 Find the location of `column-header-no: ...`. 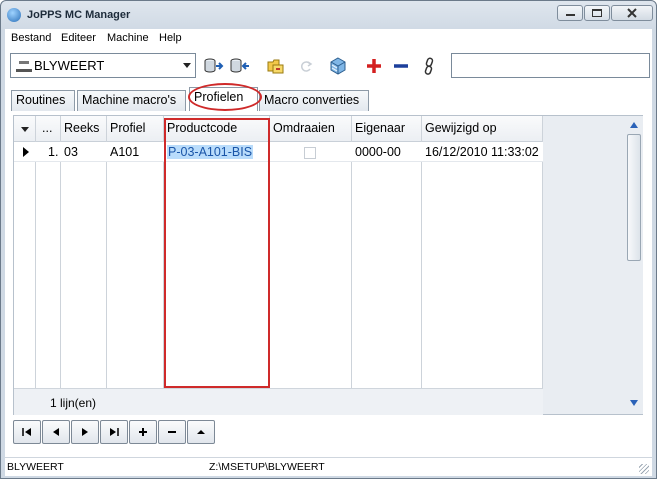

column-header-no: ... is located at coordinates (47, 128).